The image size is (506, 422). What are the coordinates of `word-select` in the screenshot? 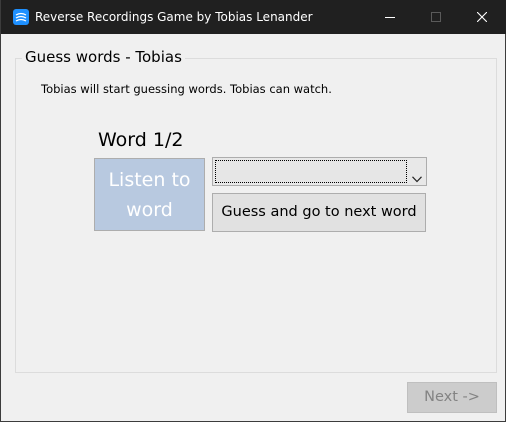 It's located at (319, 171).